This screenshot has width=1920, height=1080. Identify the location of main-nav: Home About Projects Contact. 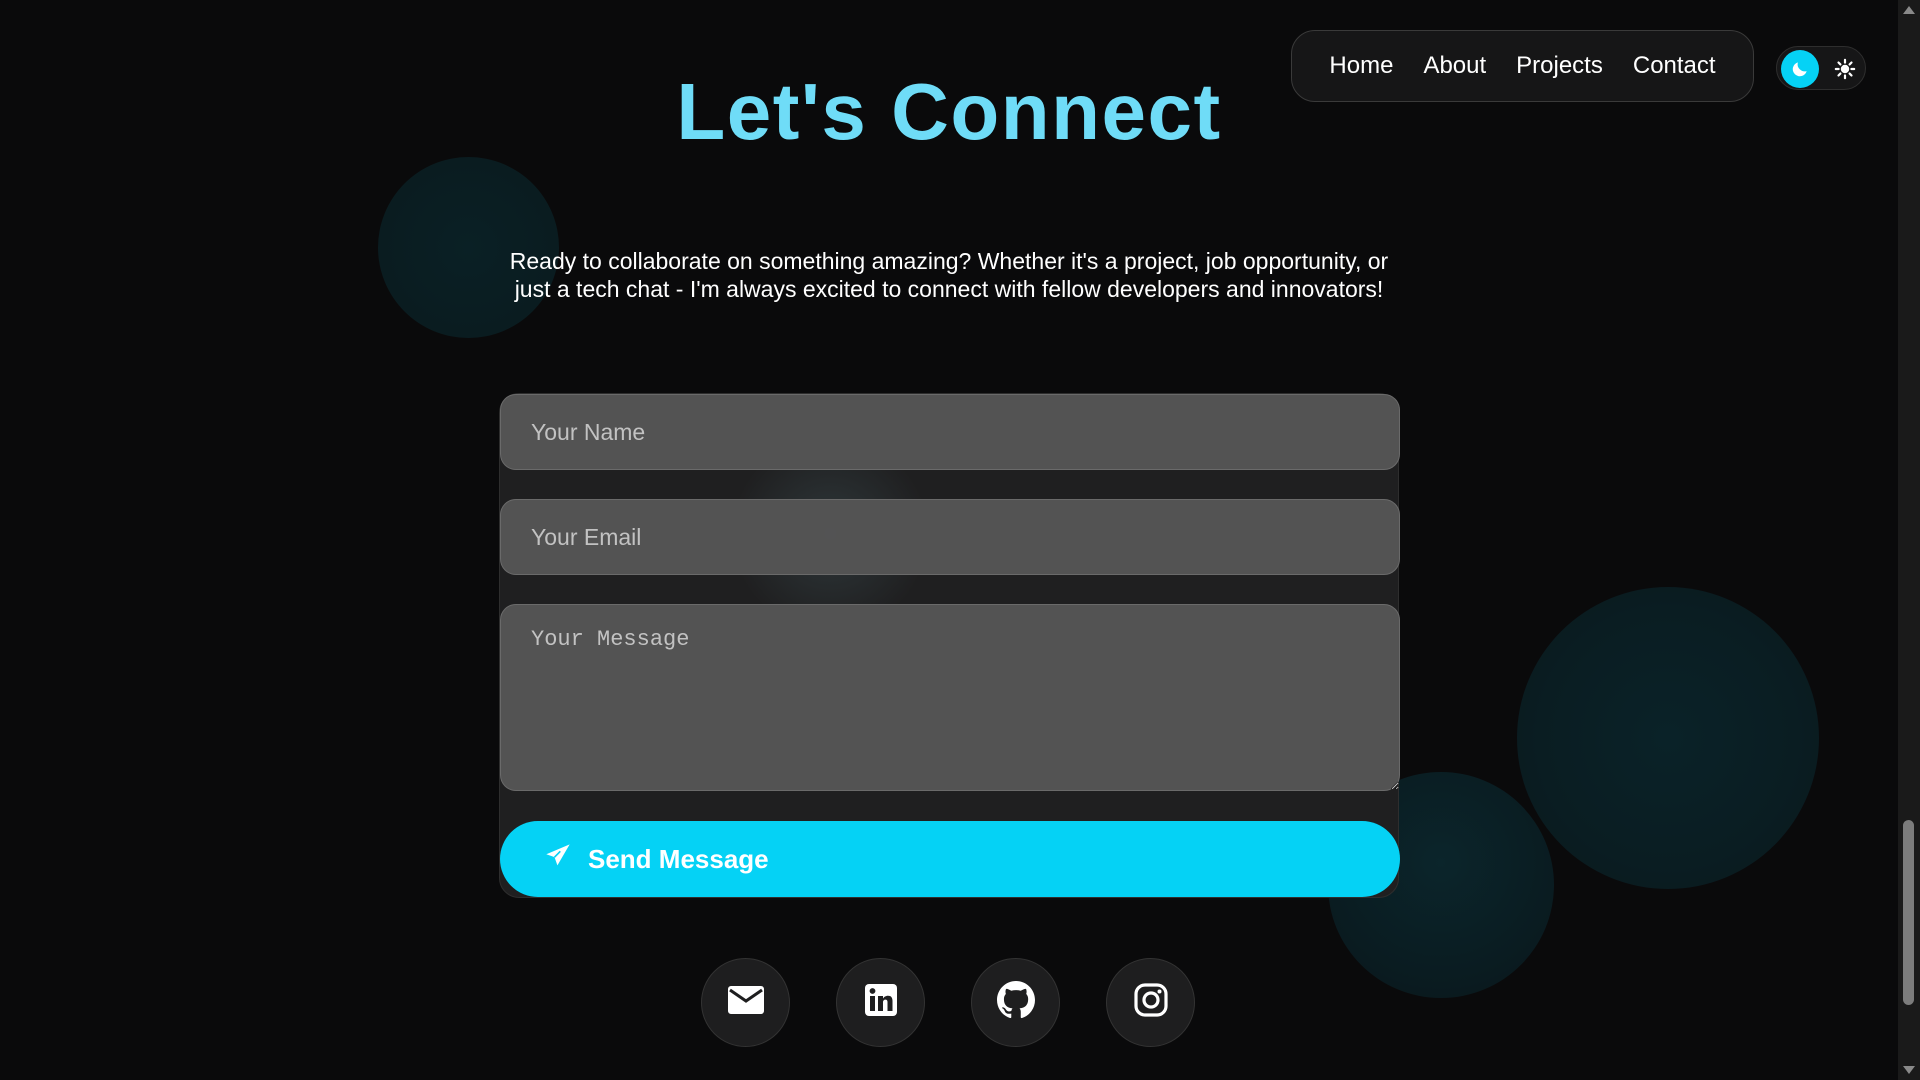
(1522, 66).